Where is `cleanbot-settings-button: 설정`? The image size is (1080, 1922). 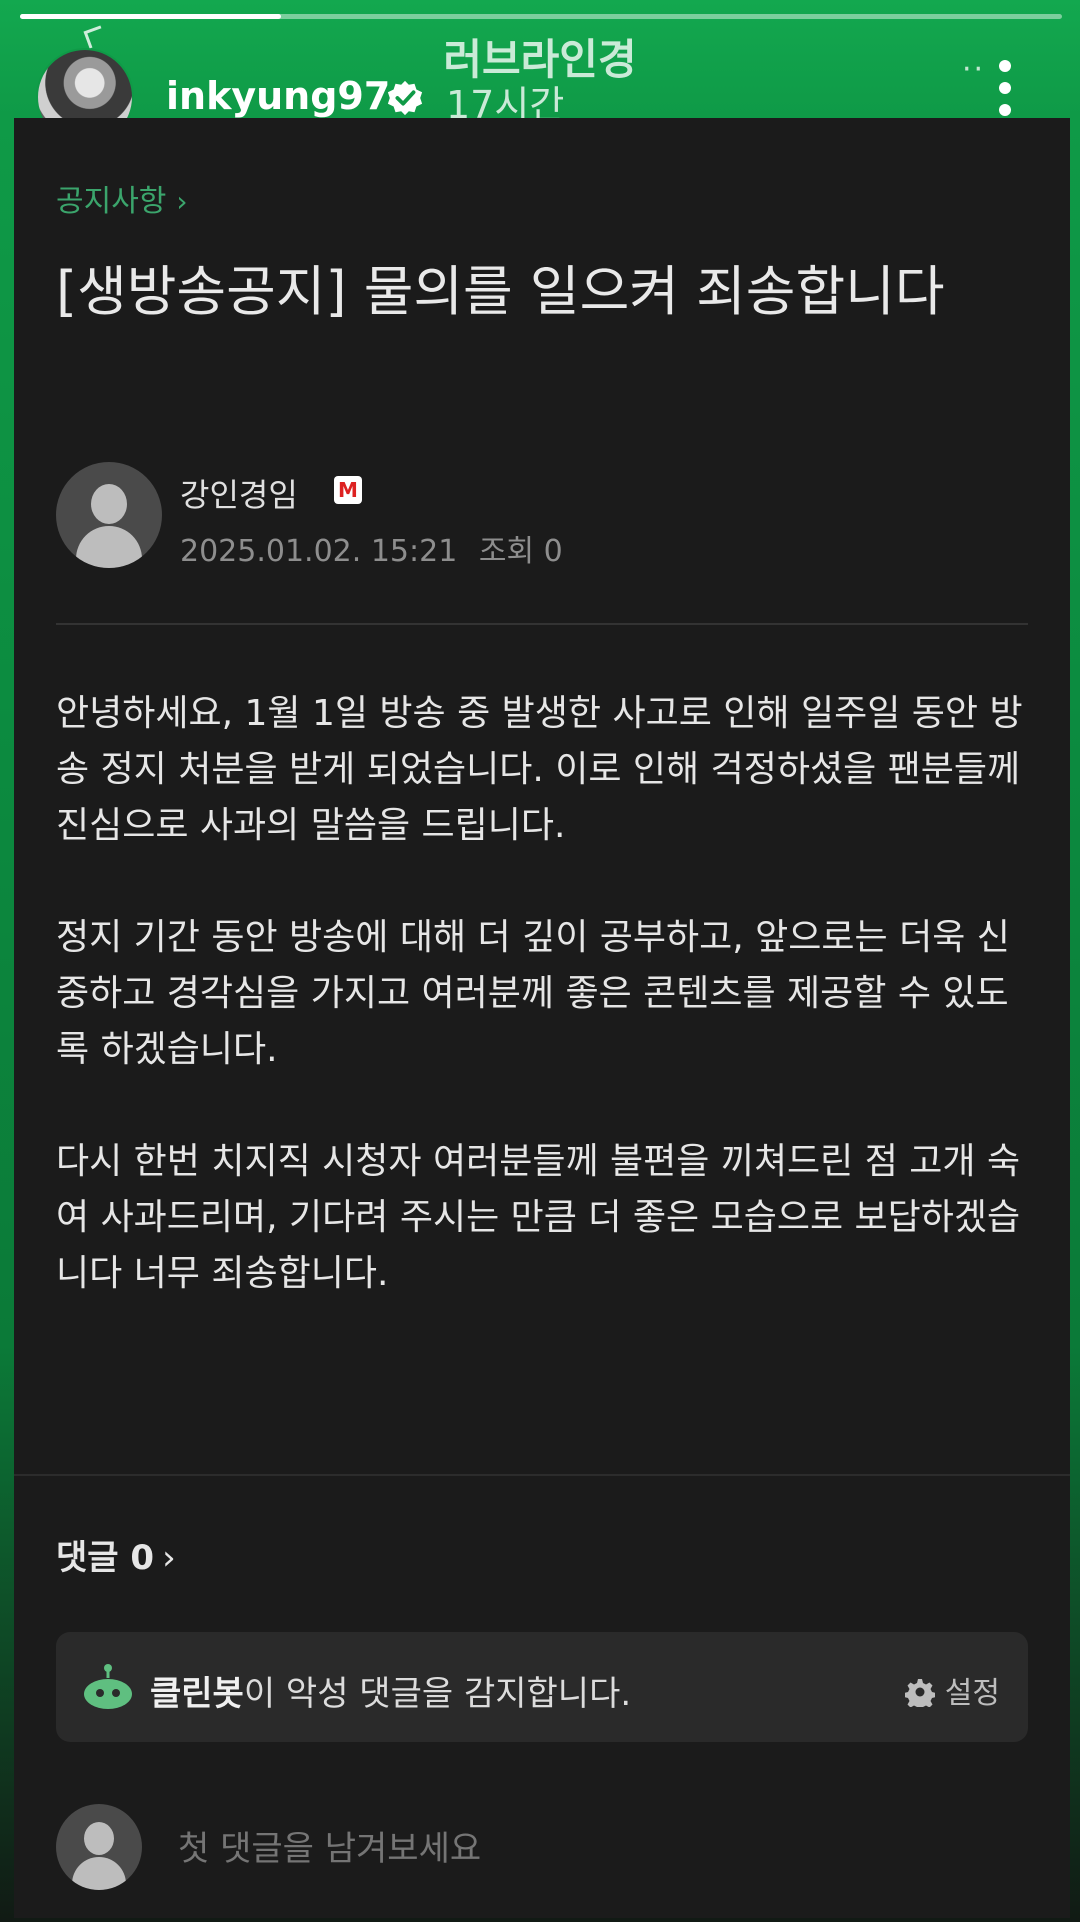
cleanbot-settings-button: 설정 is located at coordinates (952, 1690).